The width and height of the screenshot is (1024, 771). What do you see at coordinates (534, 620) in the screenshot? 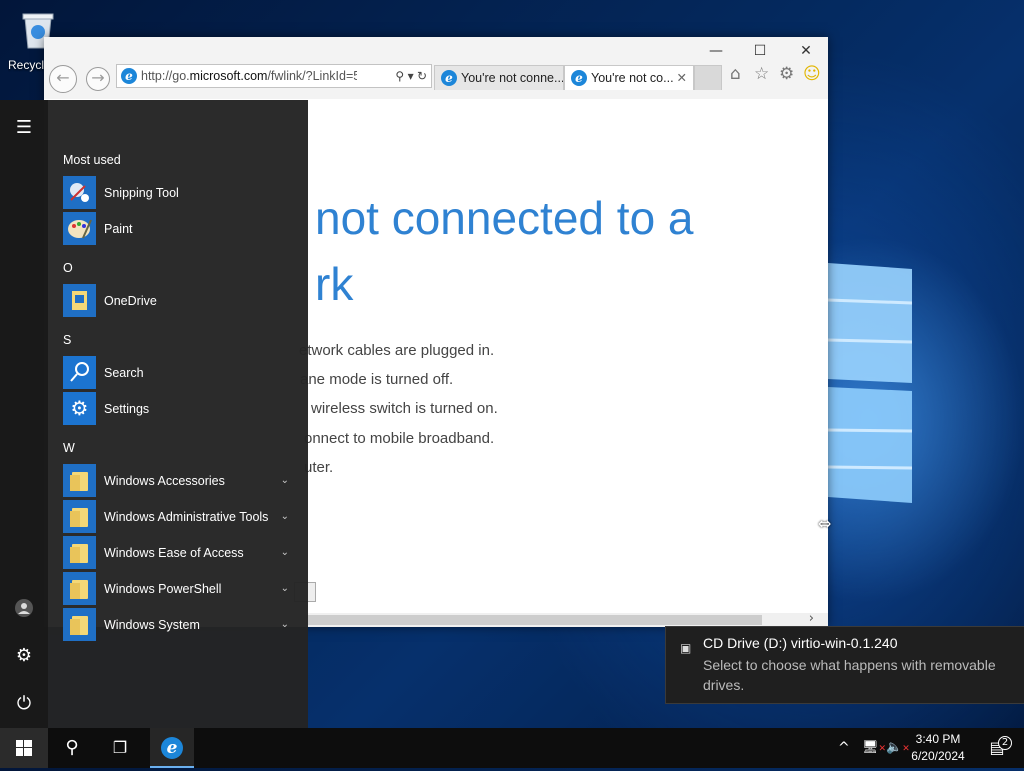
I see `scrollbar-thumb` at bounding box center [534, 620].